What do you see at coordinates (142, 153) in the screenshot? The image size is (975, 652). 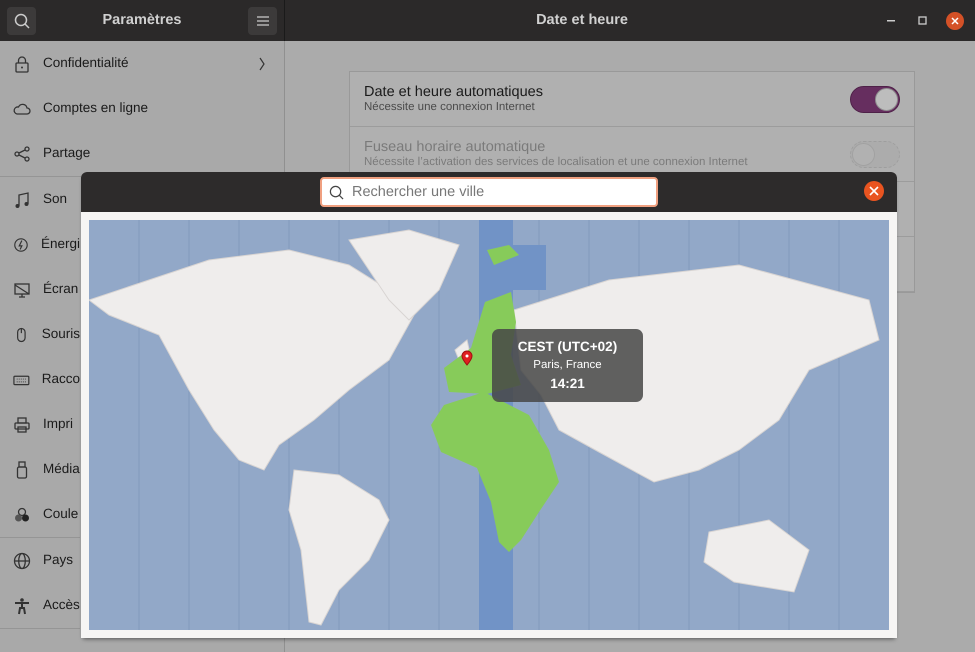 I see `sidebar-item: Partage` at bounding box center [142, 153].